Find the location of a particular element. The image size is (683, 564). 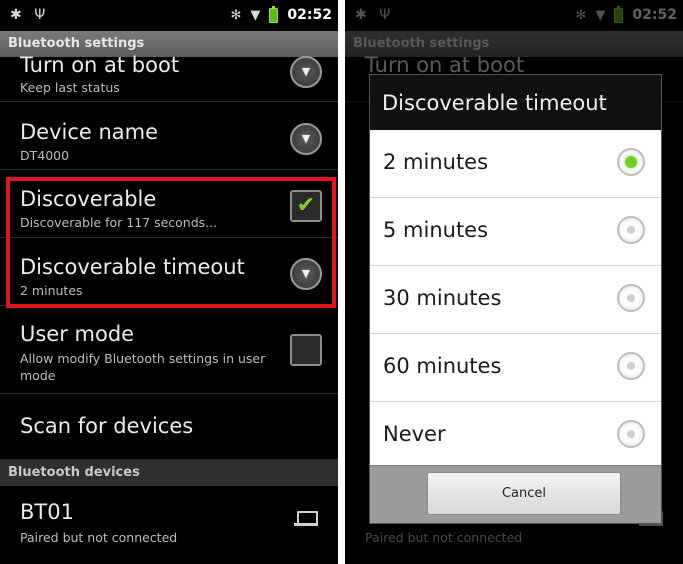

pref-discoverable-timeout: Discoverable timeout 2 minutes ▼ is located at coordinates (169, 272).